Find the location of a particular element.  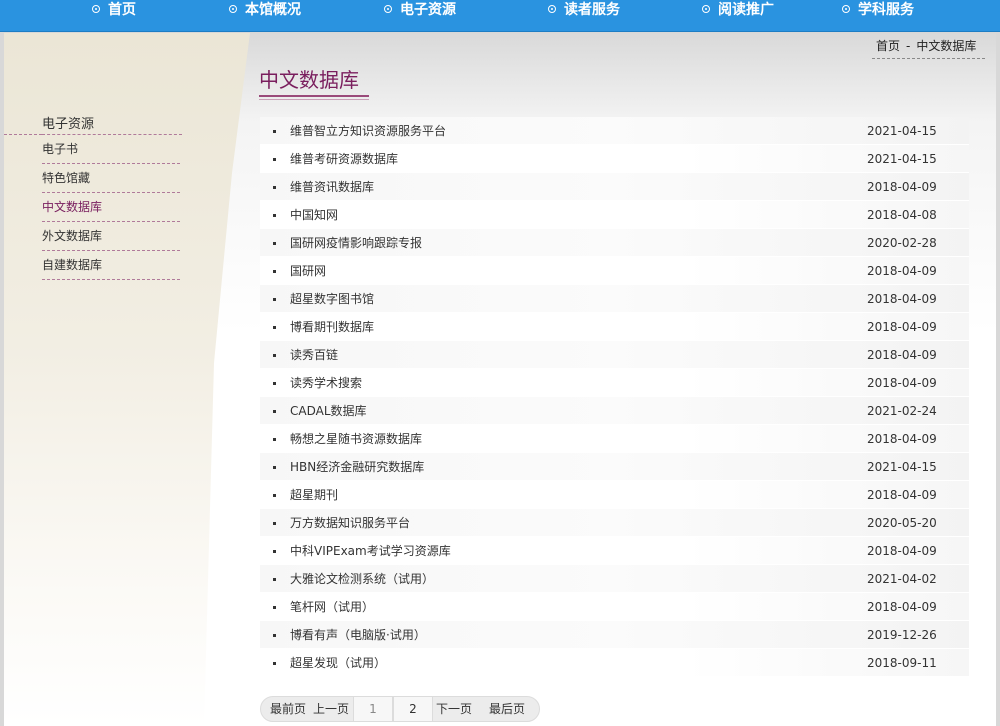

sidebar-item-foreign-databases: 外文数据库 is located at coordinates (111, 236).